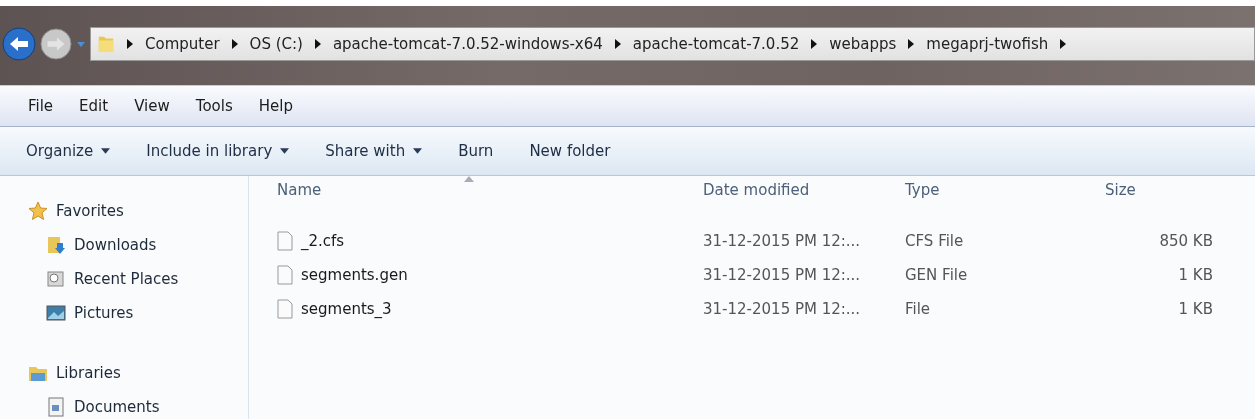  I want to click on menu-item: Help, so click(275, 106).